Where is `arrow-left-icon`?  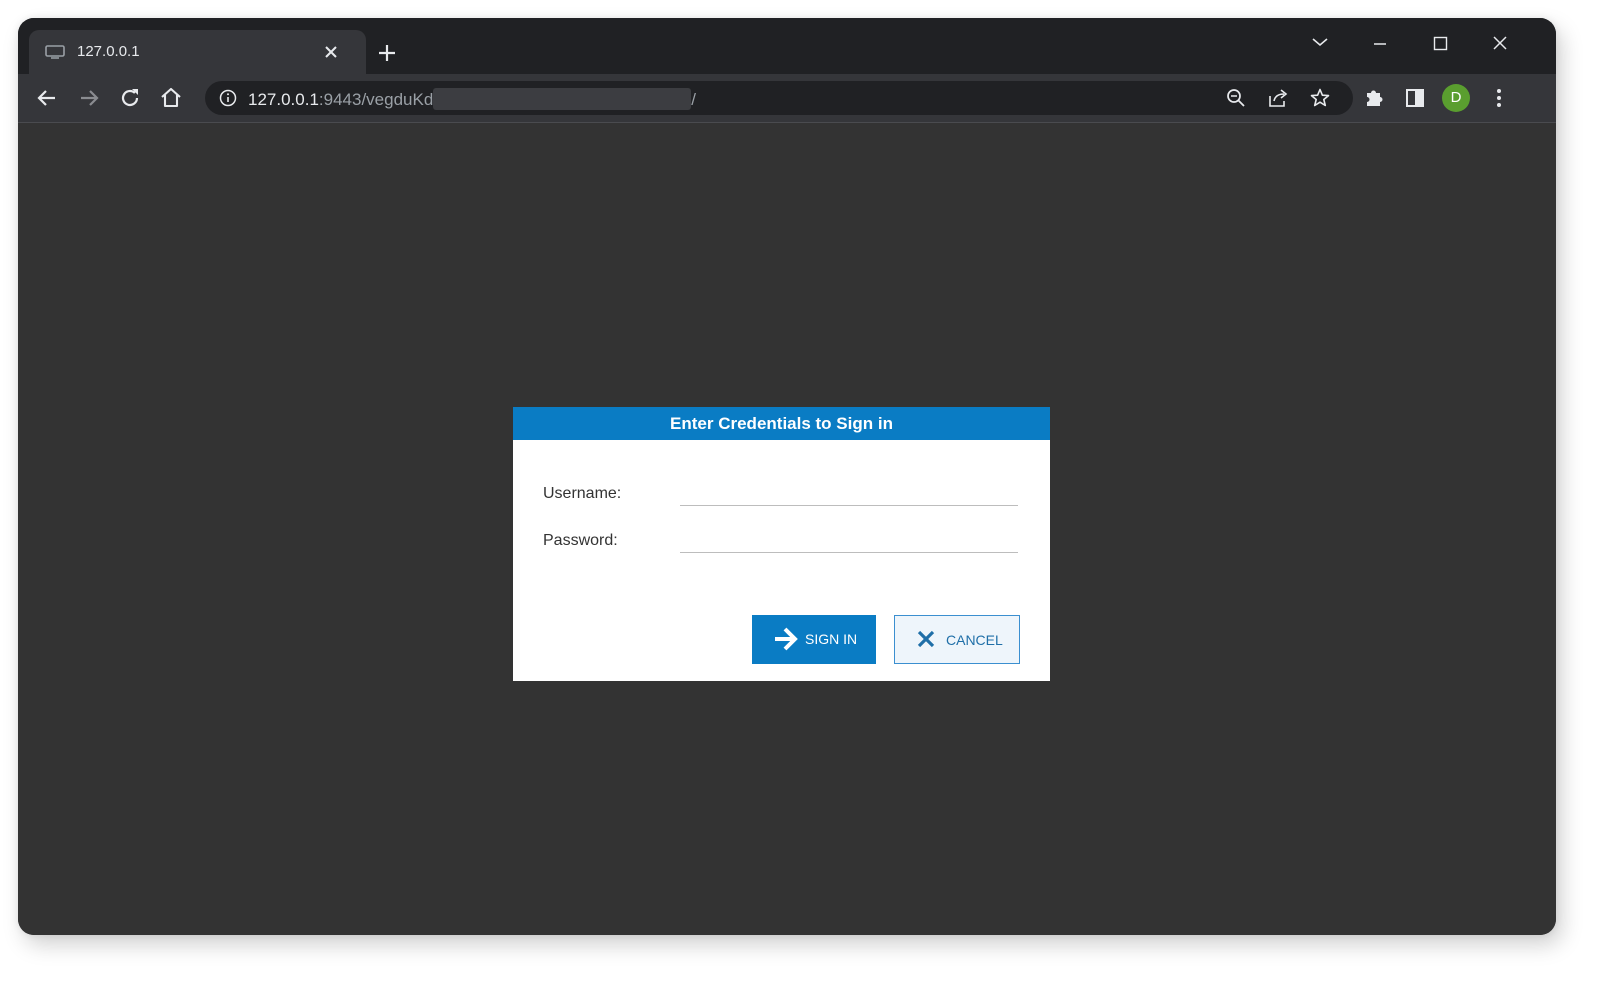 arrow-left-icon is located at coordinates (47, 98).